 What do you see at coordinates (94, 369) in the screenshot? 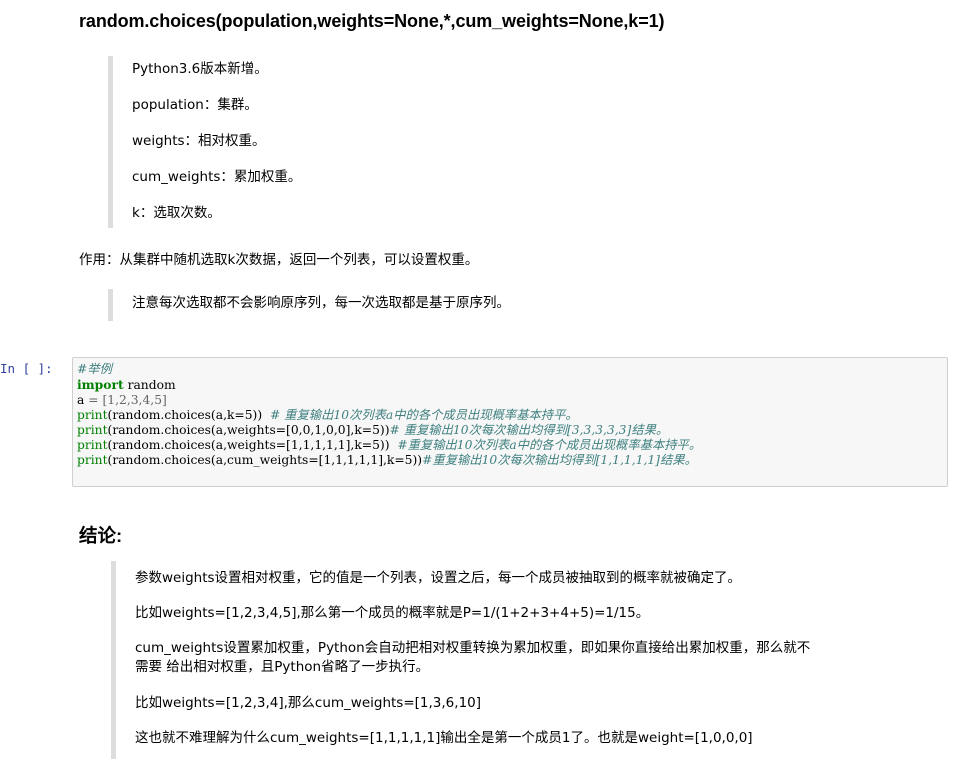
I see `code-comment: #举例` at bounding box center [94, 369].